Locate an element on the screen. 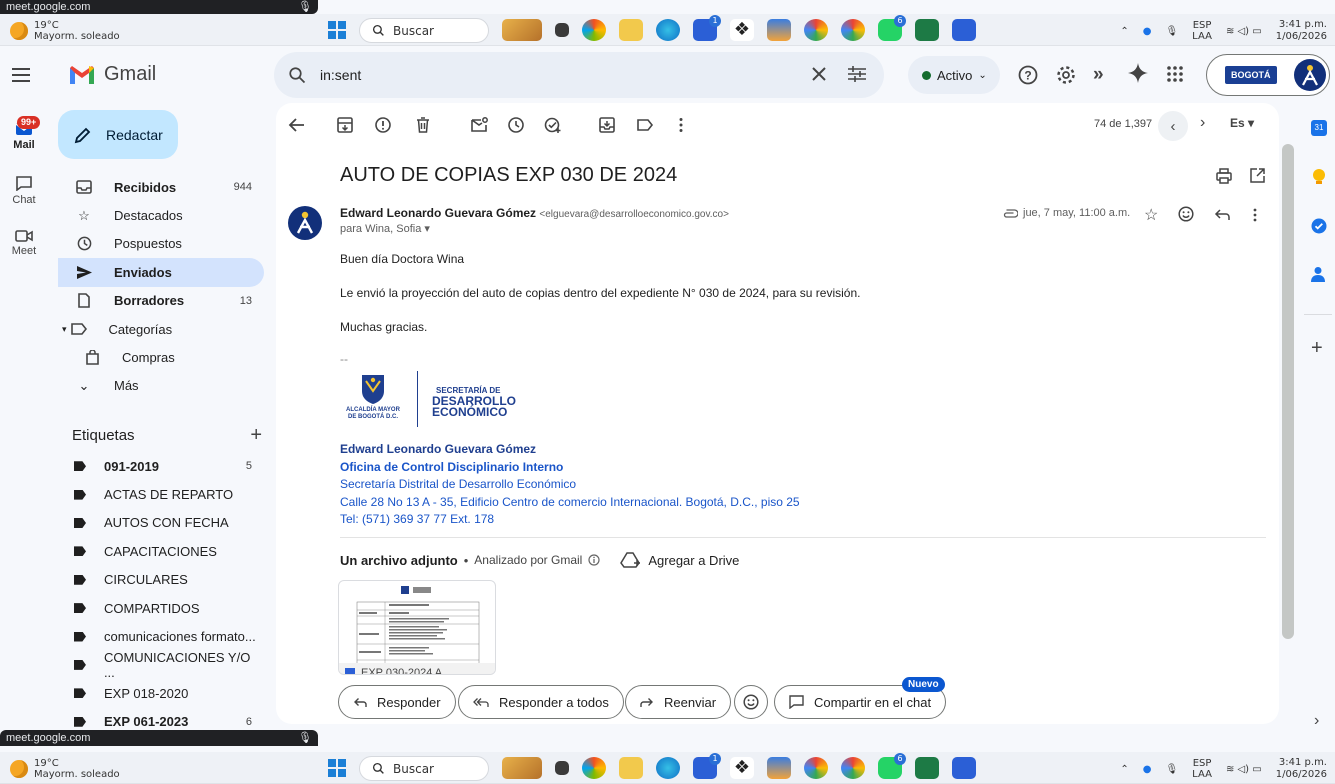  meet-overlay-bottom: meet.google.com 🎙 is located at coordinates (159, 738).